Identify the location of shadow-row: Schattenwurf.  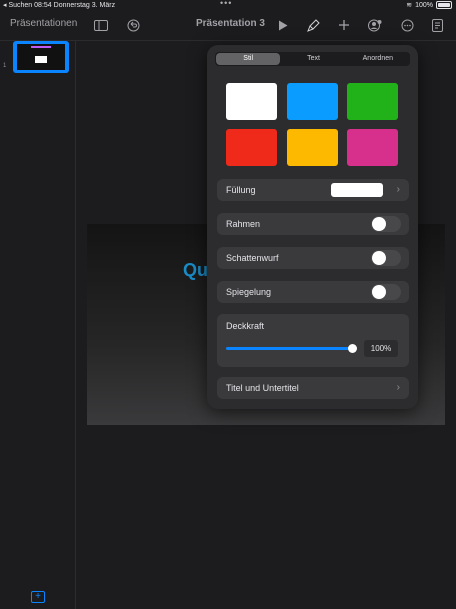
(313, 258).